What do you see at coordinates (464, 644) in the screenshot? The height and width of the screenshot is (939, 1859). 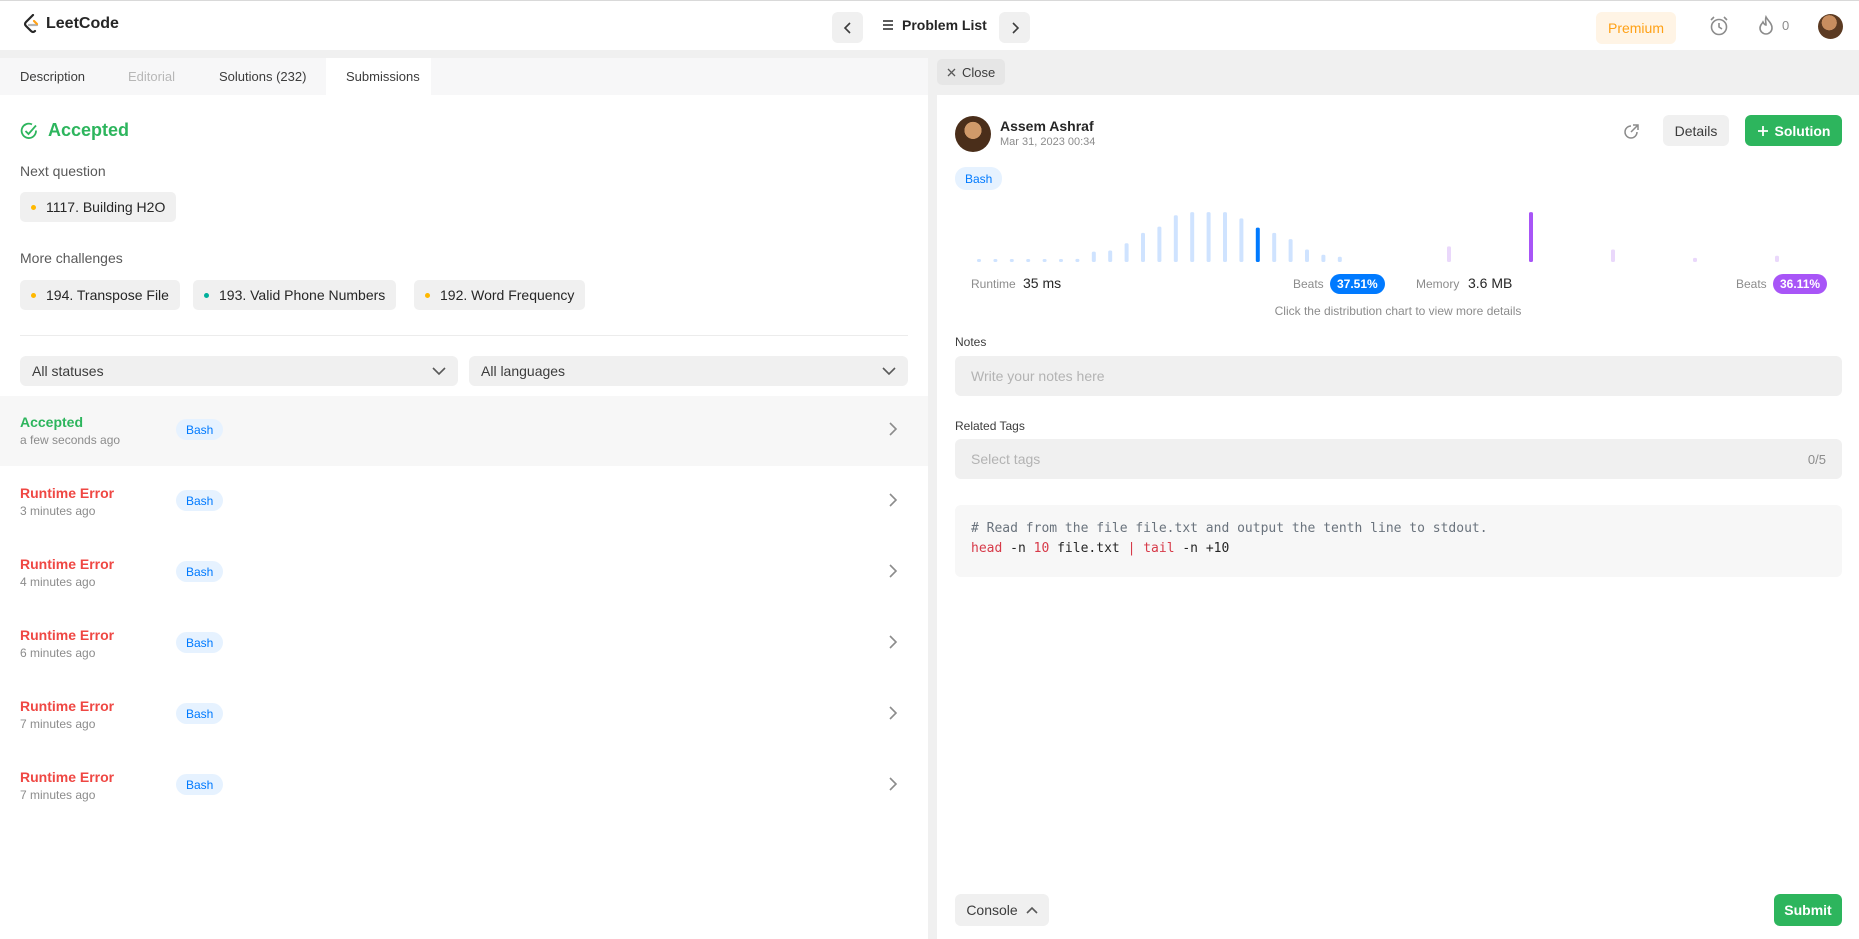 I see `submission-row: Runtime Error 6 minutes ago Bash` at bounding box center [464, 644].